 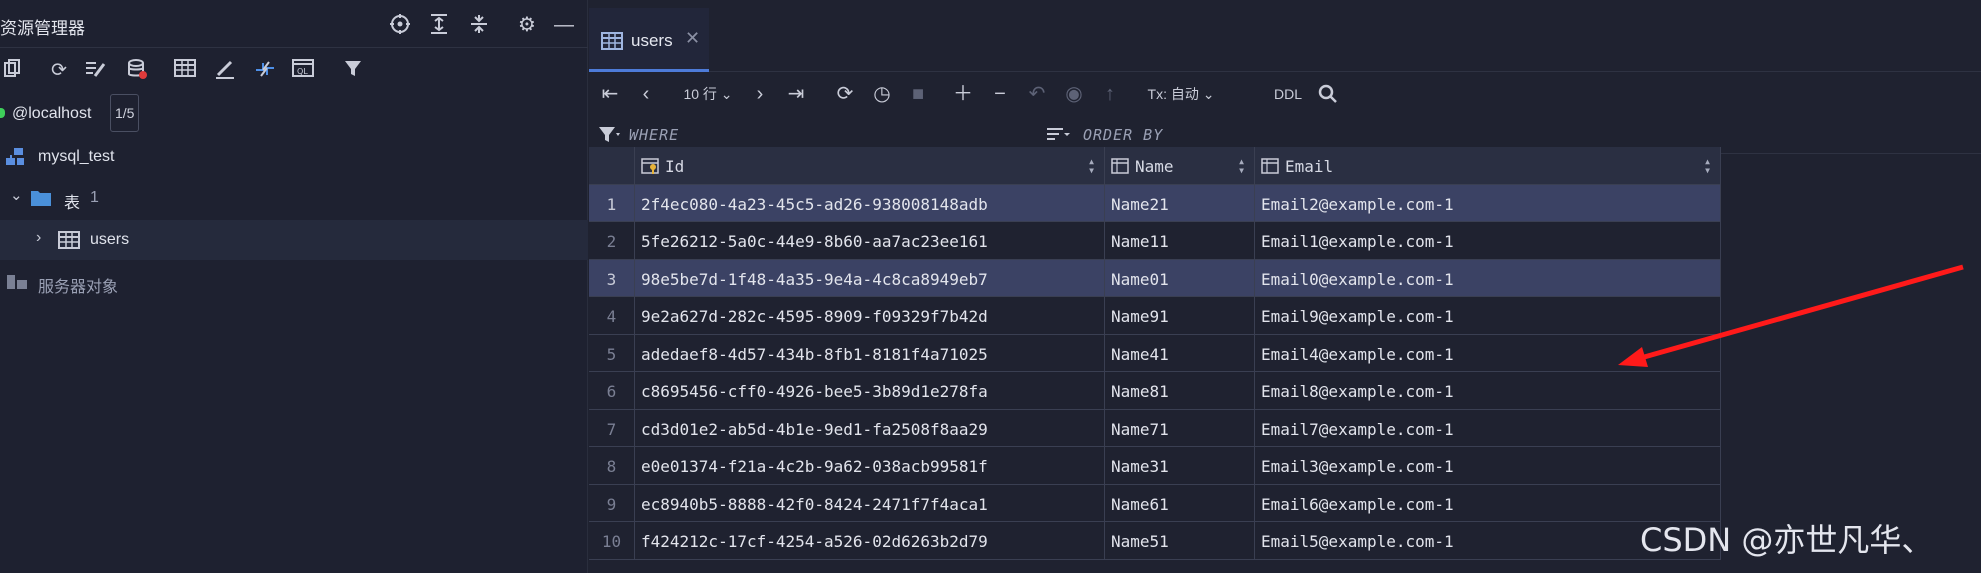 What do you see at coordinates (612, 241) in the screenshot?
I see `row-number: 2` at bounding box center [612, 241].